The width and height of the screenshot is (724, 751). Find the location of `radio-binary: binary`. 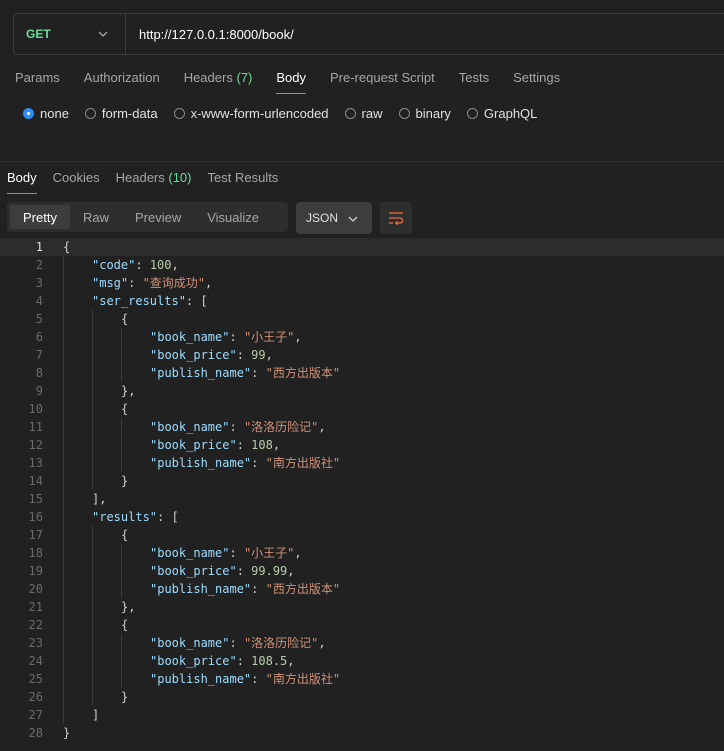

radio-binary: binary is located at coordinates (424, 113).